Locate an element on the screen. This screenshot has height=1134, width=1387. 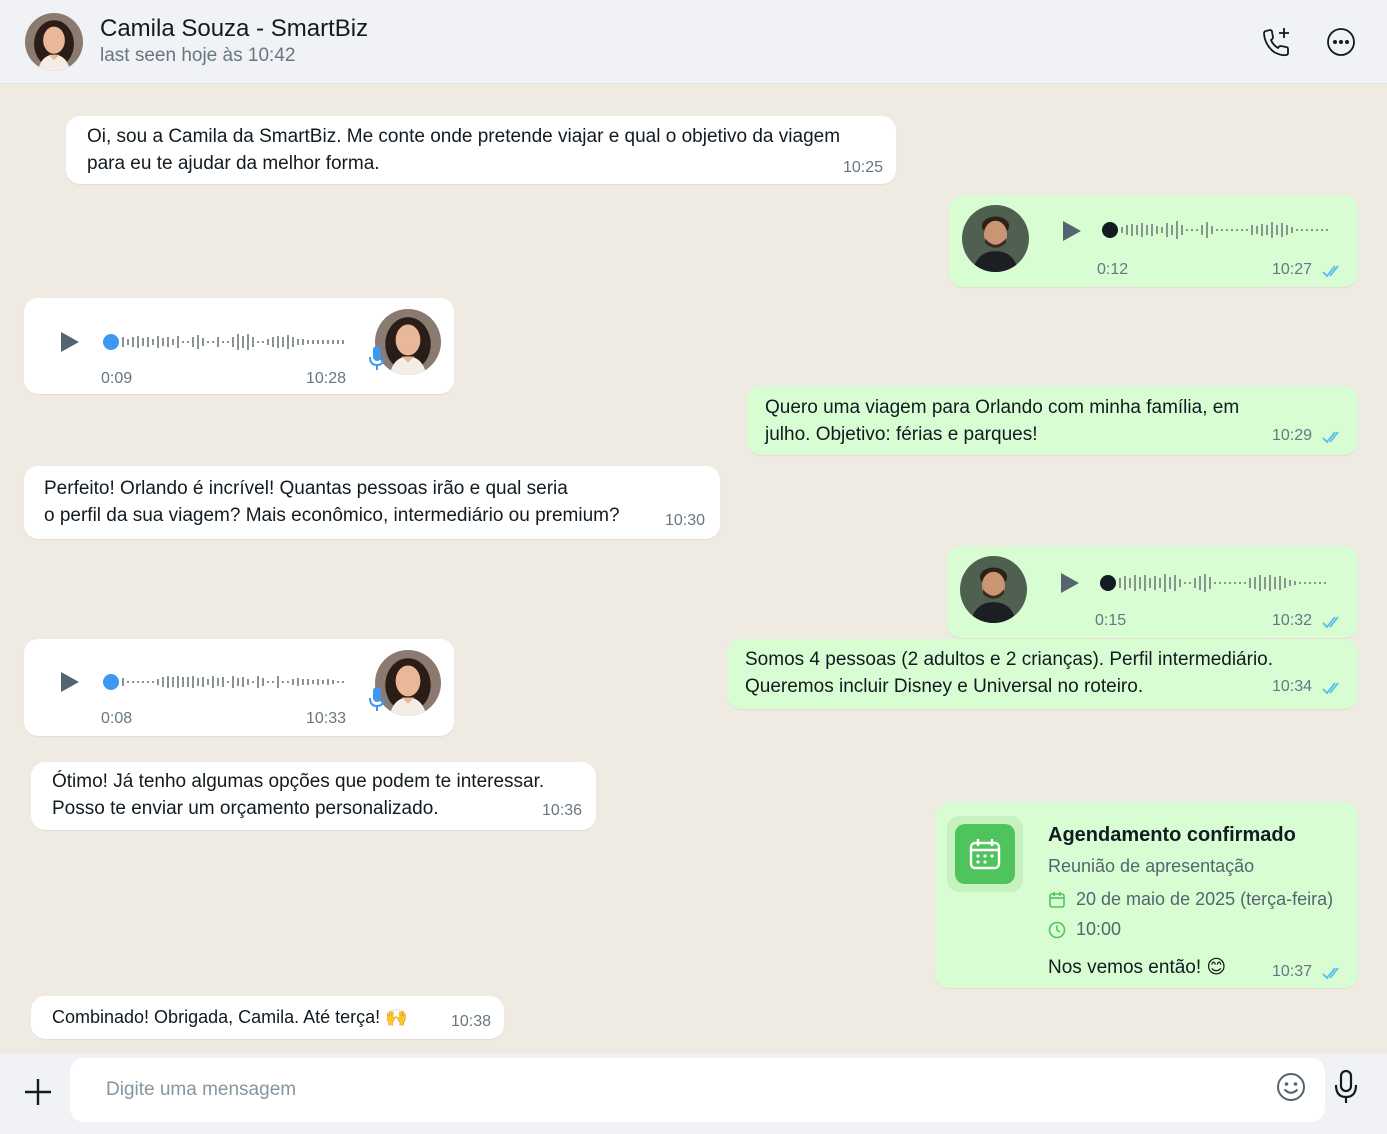
more-icon is located at coordinates (1341, 42).